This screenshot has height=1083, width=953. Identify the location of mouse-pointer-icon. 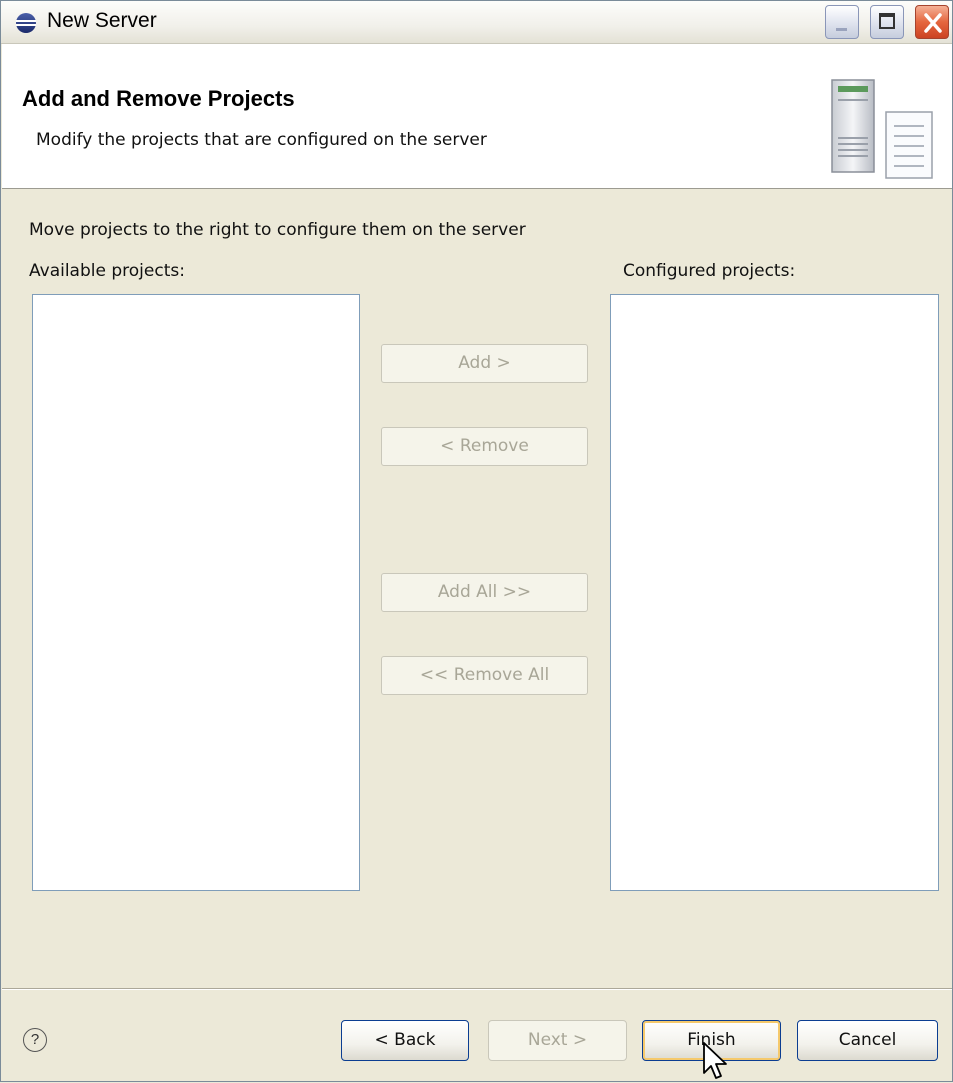
(715, 1060).